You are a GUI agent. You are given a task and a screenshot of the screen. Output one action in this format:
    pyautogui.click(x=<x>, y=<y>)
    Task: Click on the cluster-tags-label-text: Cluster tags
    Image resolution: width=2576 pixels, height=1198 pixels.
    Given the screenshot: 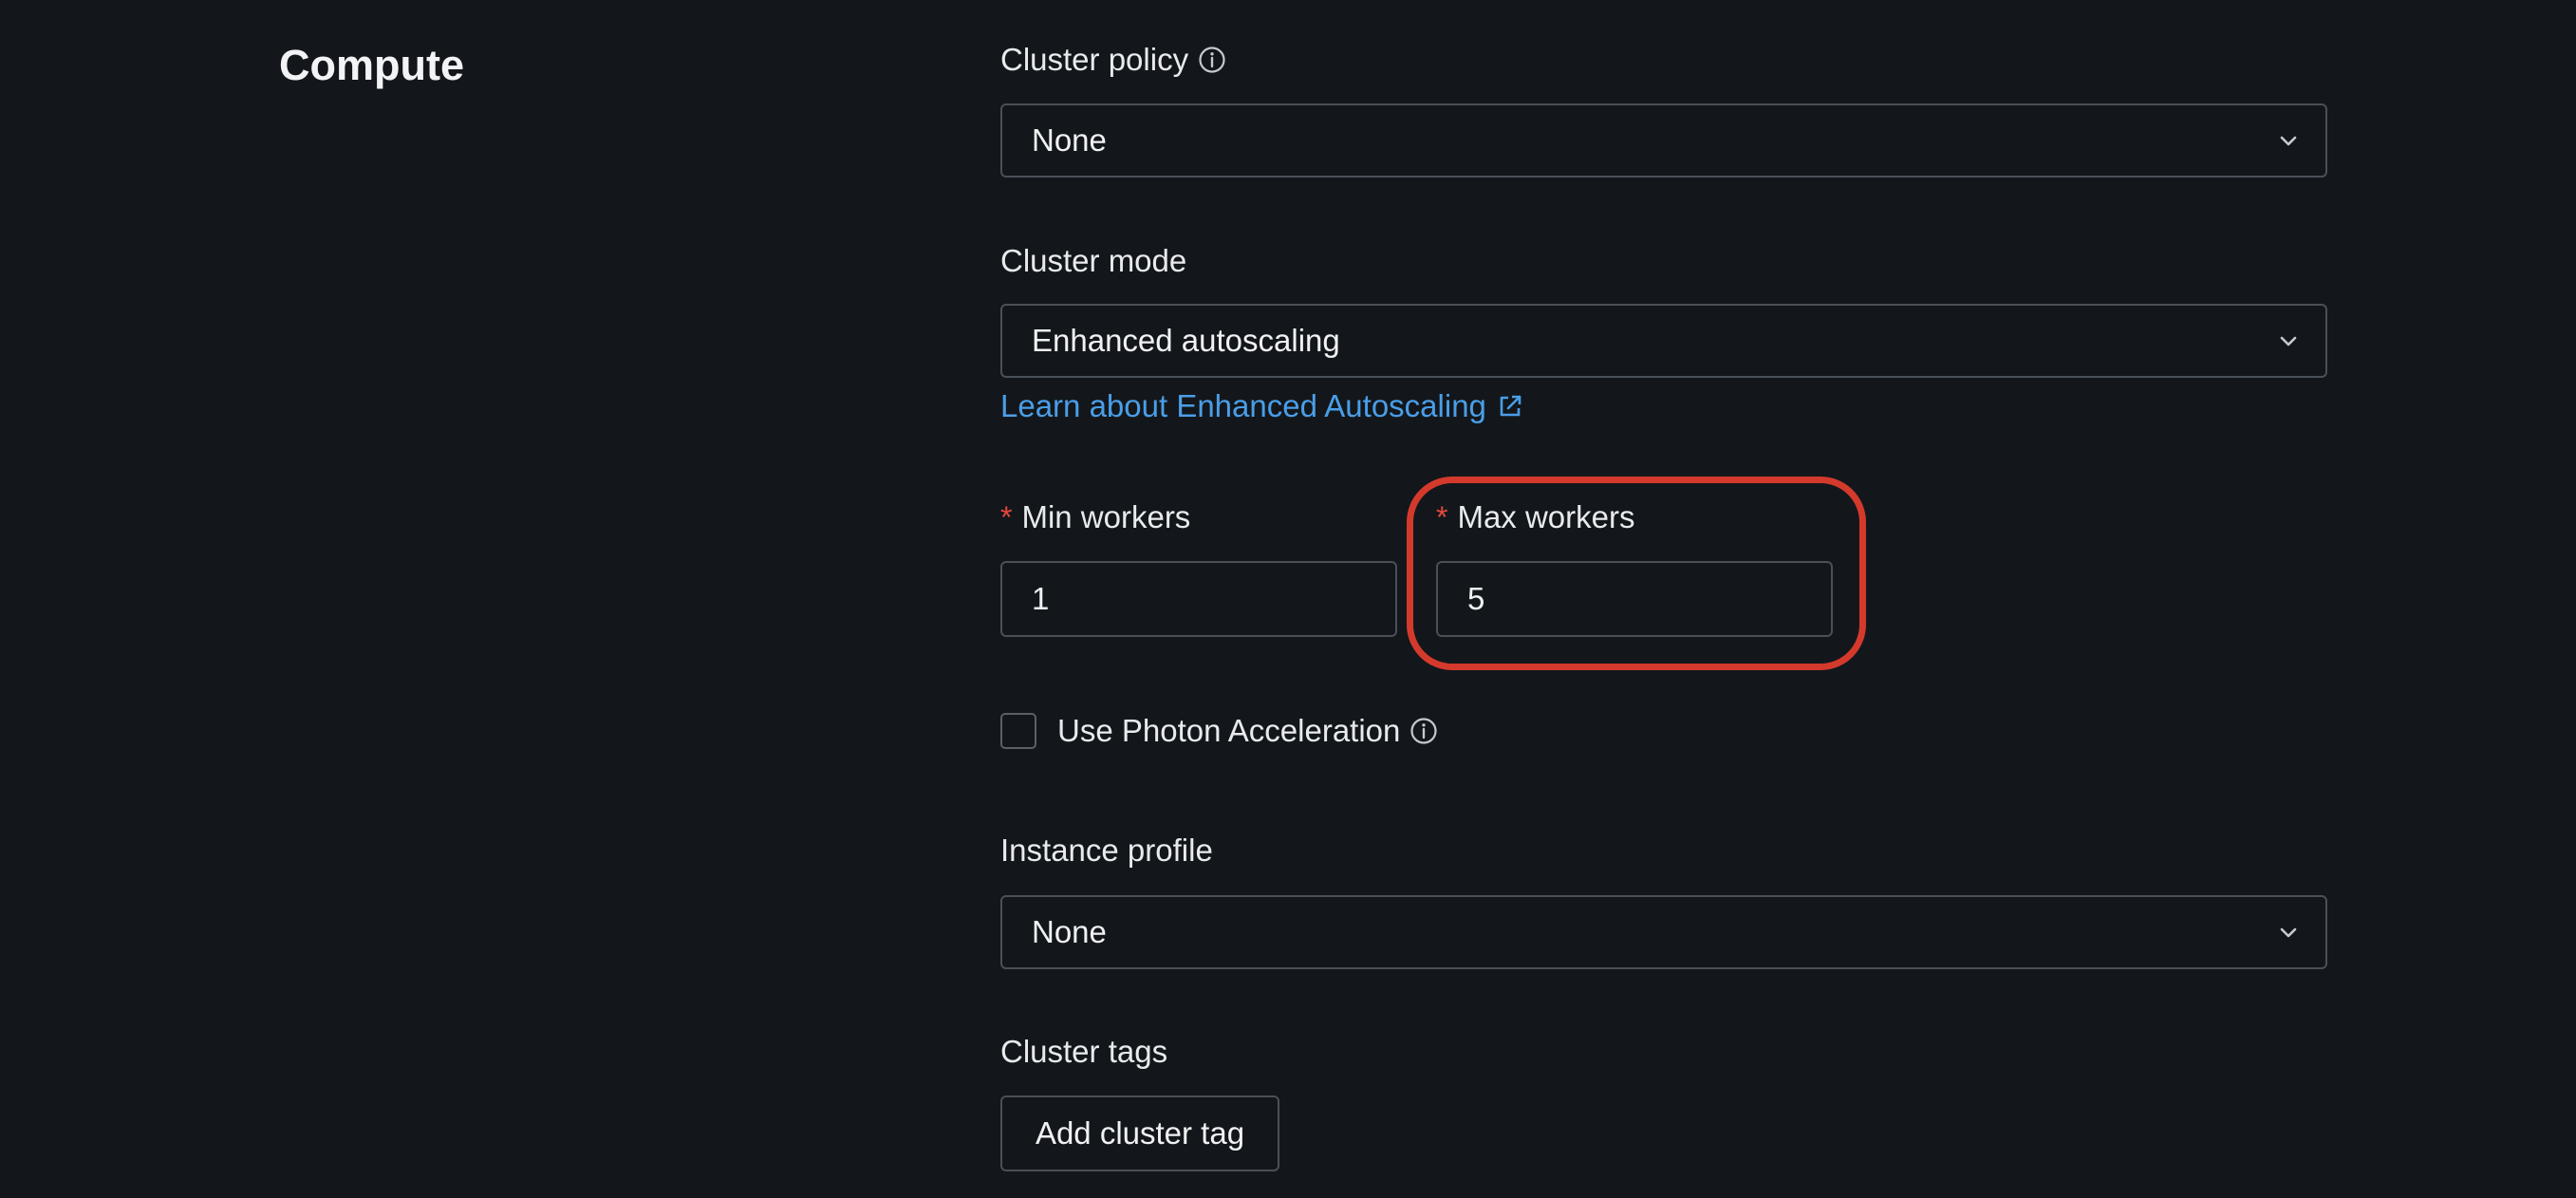 What is the action you would take?
    pyautogui.click(x=1084, y=1051)
    